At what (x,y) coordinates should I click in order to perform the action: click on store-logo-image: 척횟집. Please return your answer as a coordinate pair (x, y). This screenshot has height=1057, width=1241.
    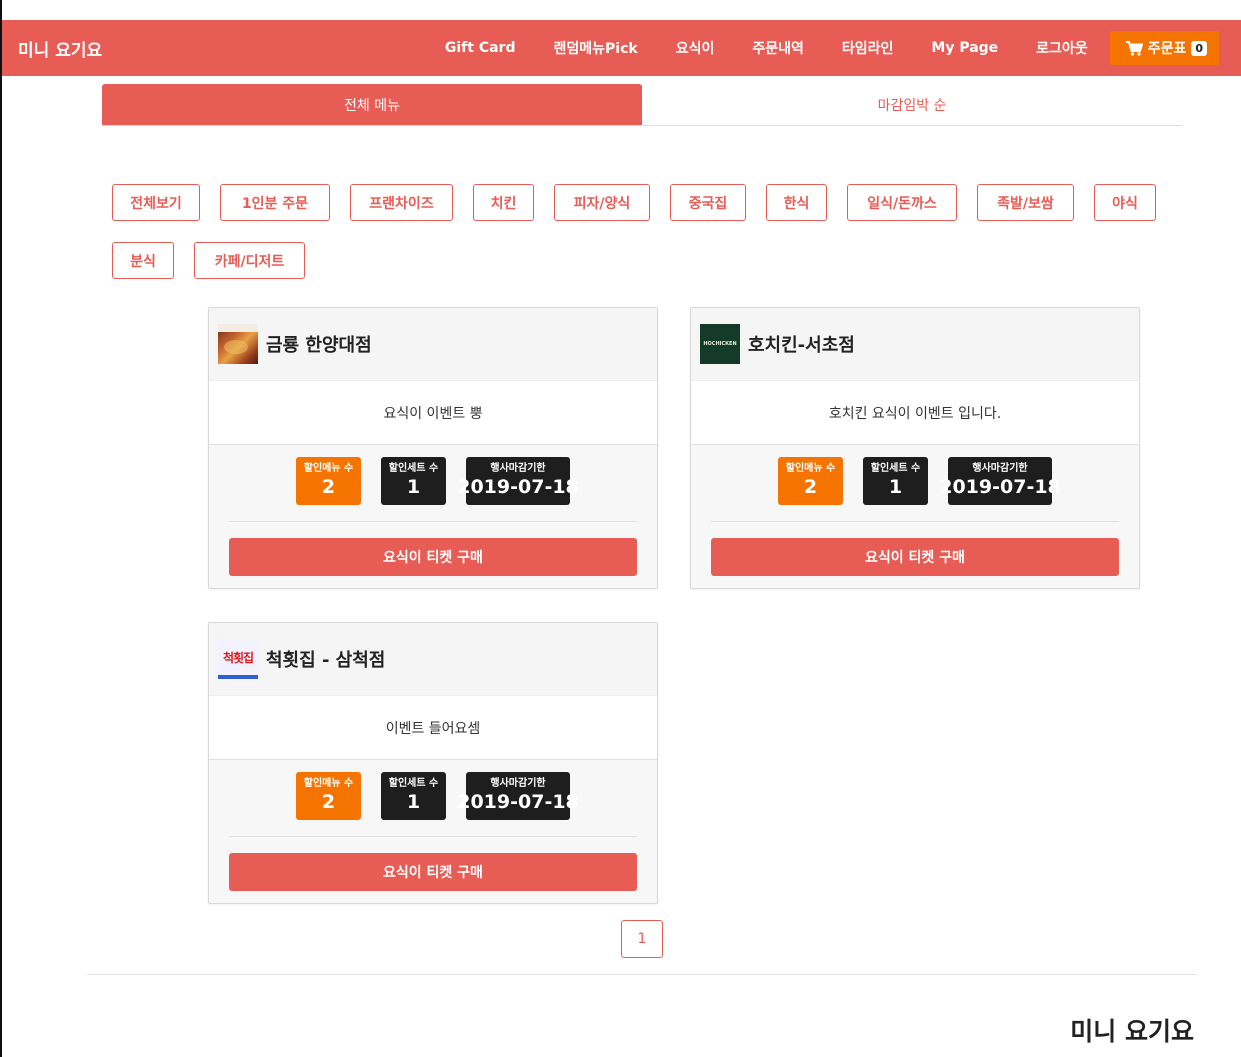
    Looking at the image, I should click on (238, 659).